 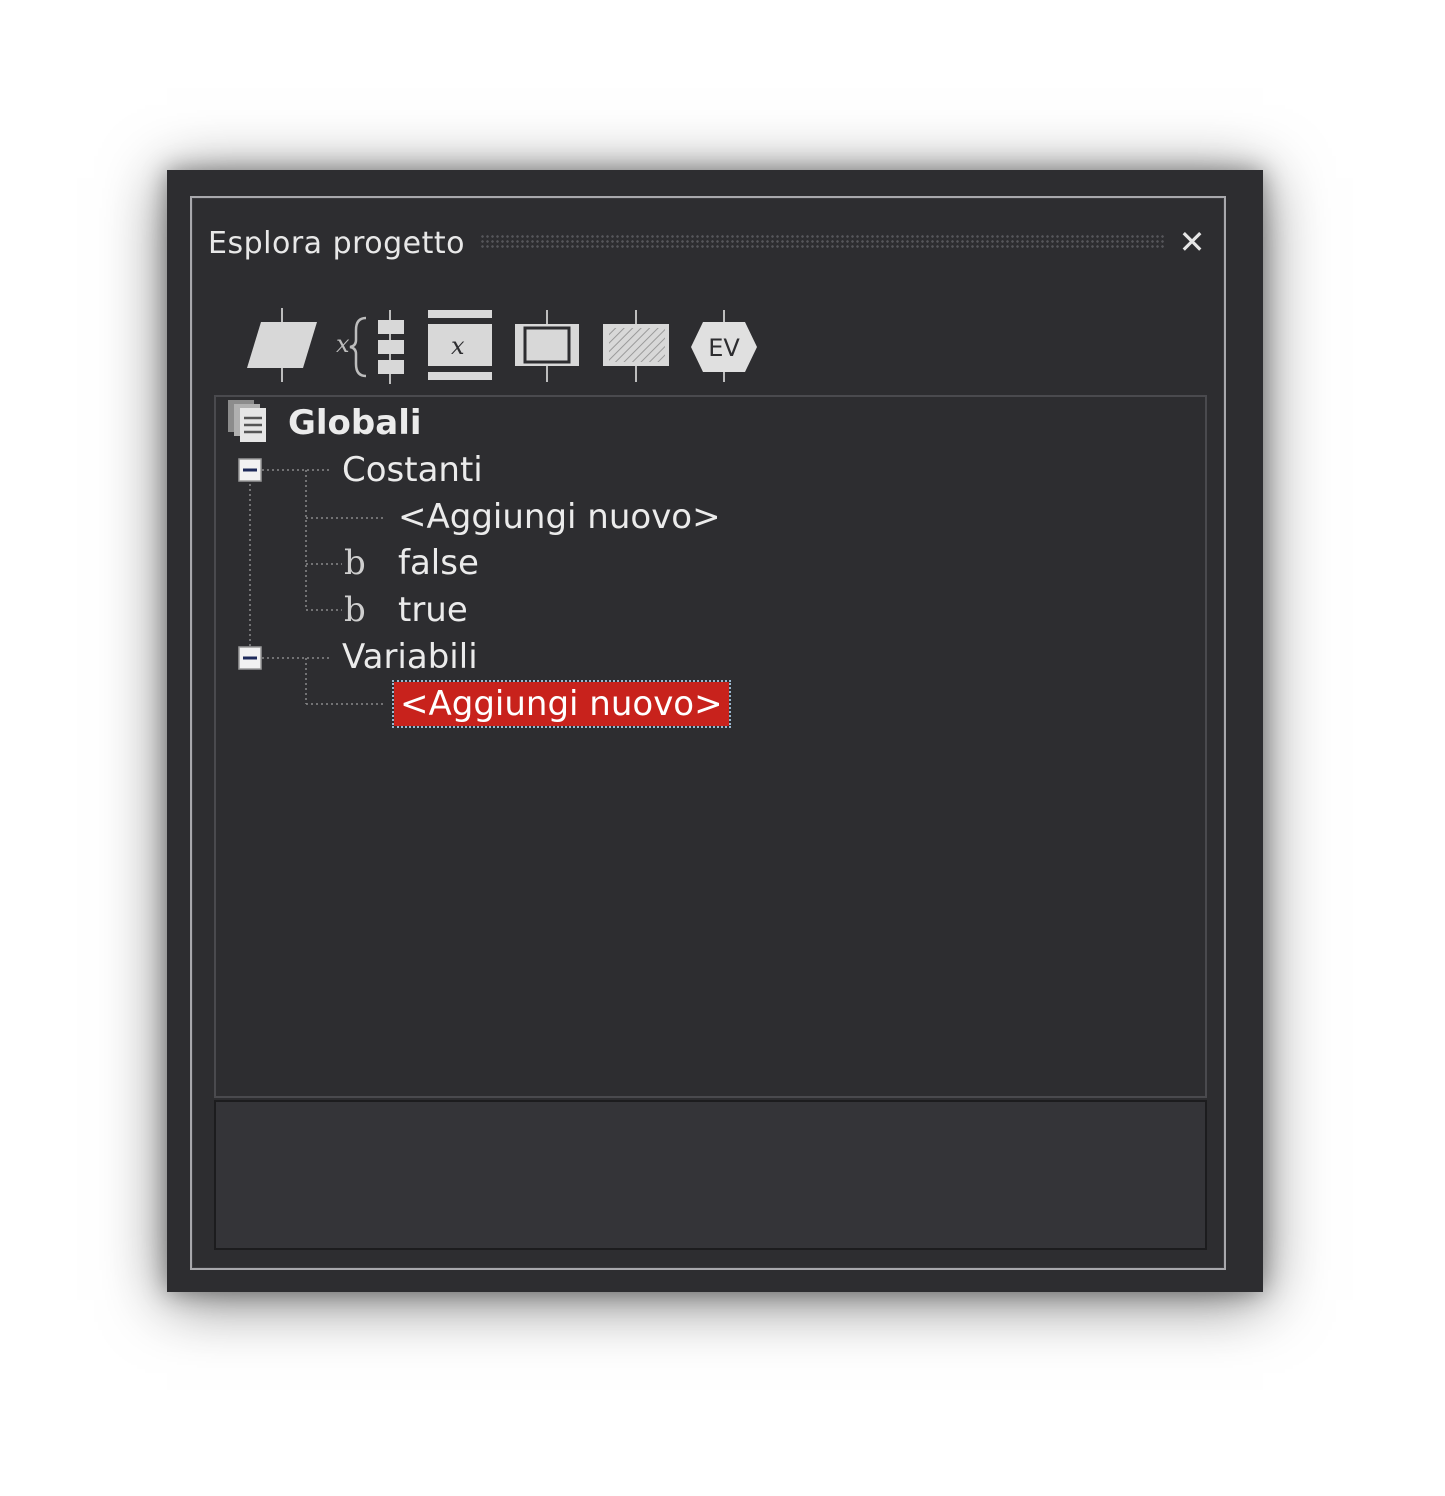 I want to click on subroutine-block-icon, so click(x=547, y=347).